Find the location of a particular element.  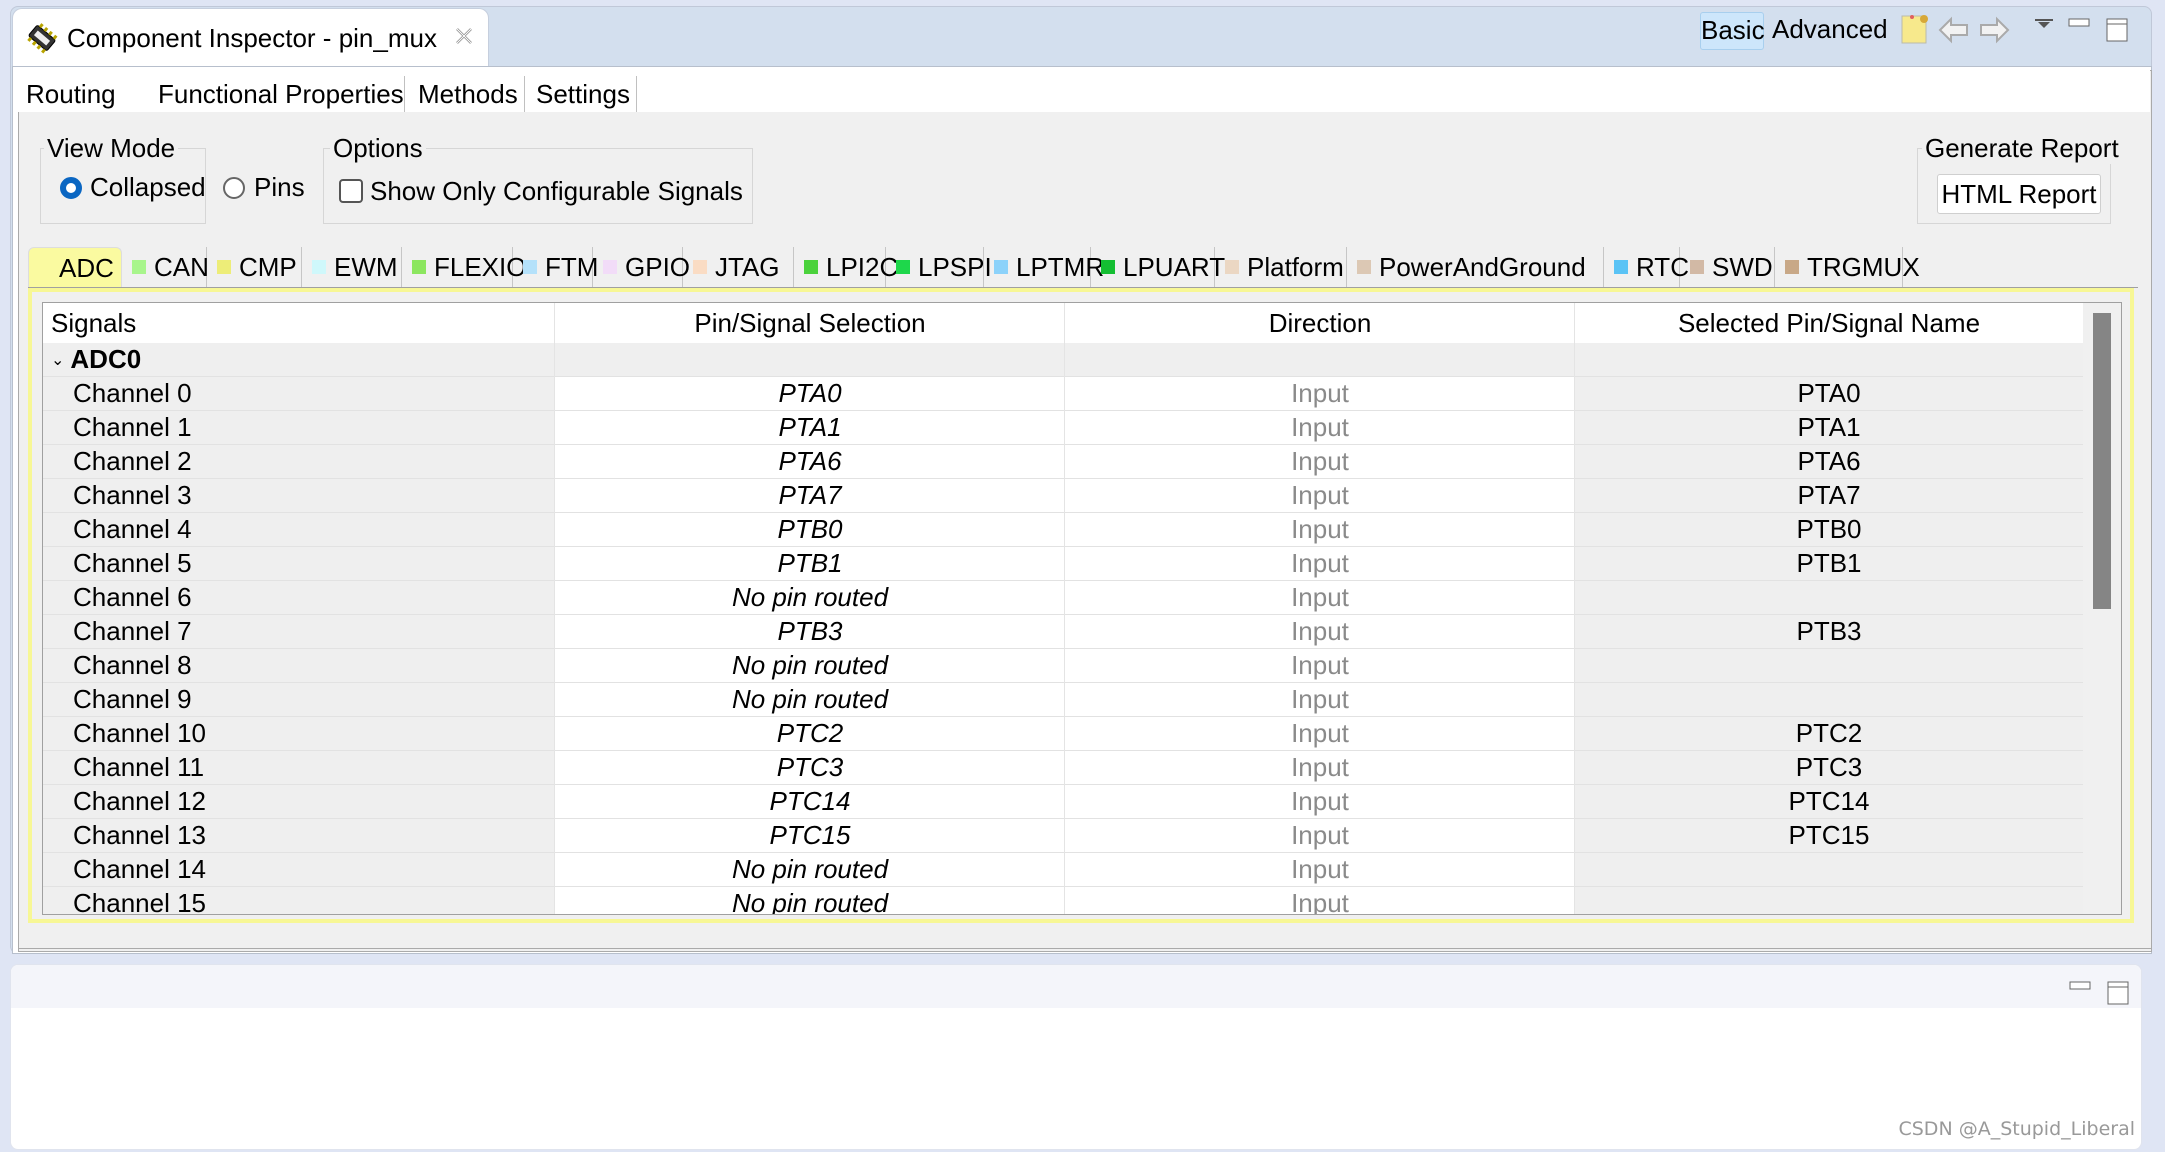

vertical-scrollbar is located at coordinates (2102, 608).